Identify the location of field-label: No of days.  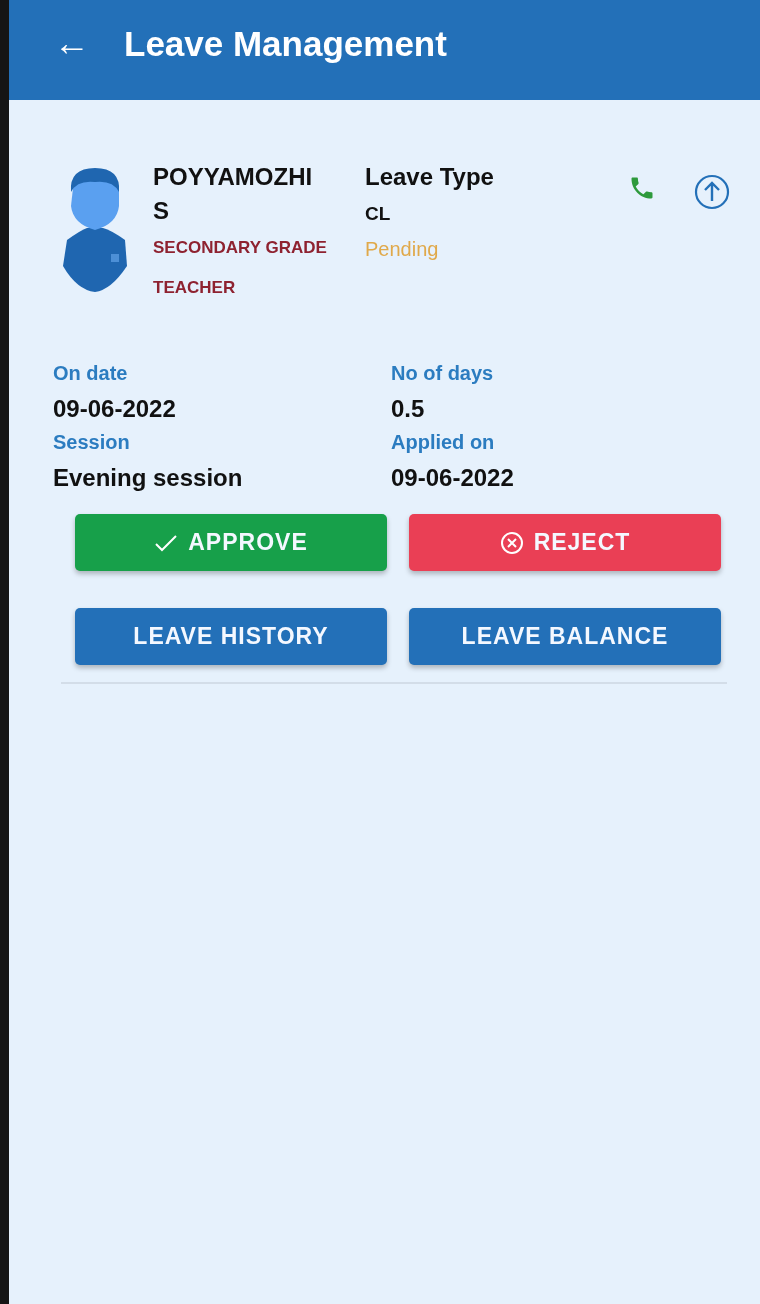
(443, 373).